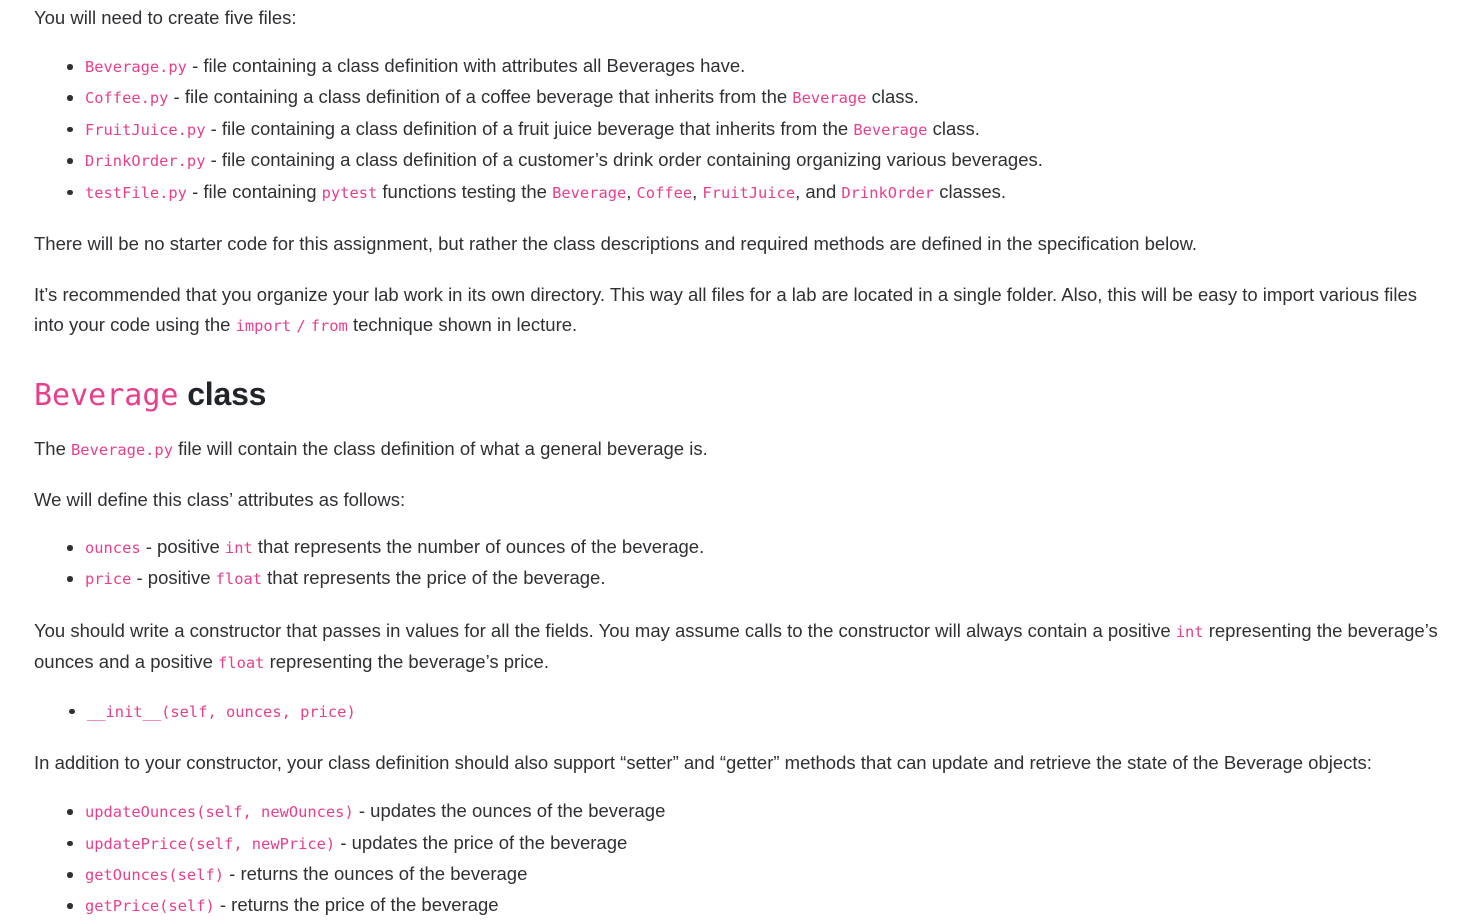 Image resolution: width=1464 pixels, height=924 pixels. What do you see at coordinates (462, 325) in the screenshot?
I see `paragraph-text: technique shown in lecture.` at bounding box center [462, 325].